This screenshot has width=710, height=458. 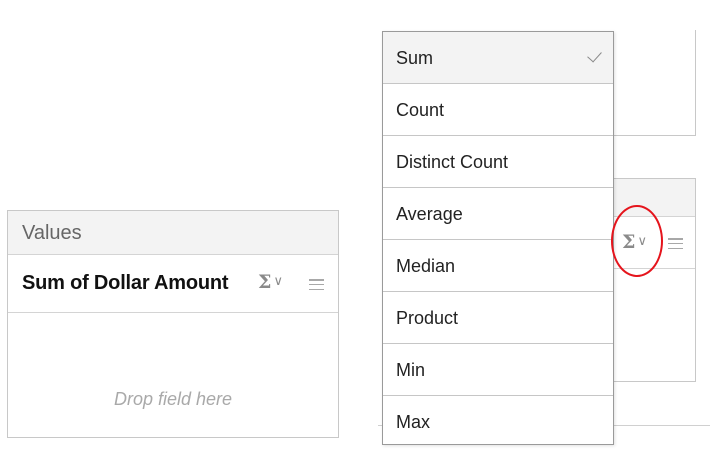 I want to click on background-panel-header, so click(x=653, y=198).